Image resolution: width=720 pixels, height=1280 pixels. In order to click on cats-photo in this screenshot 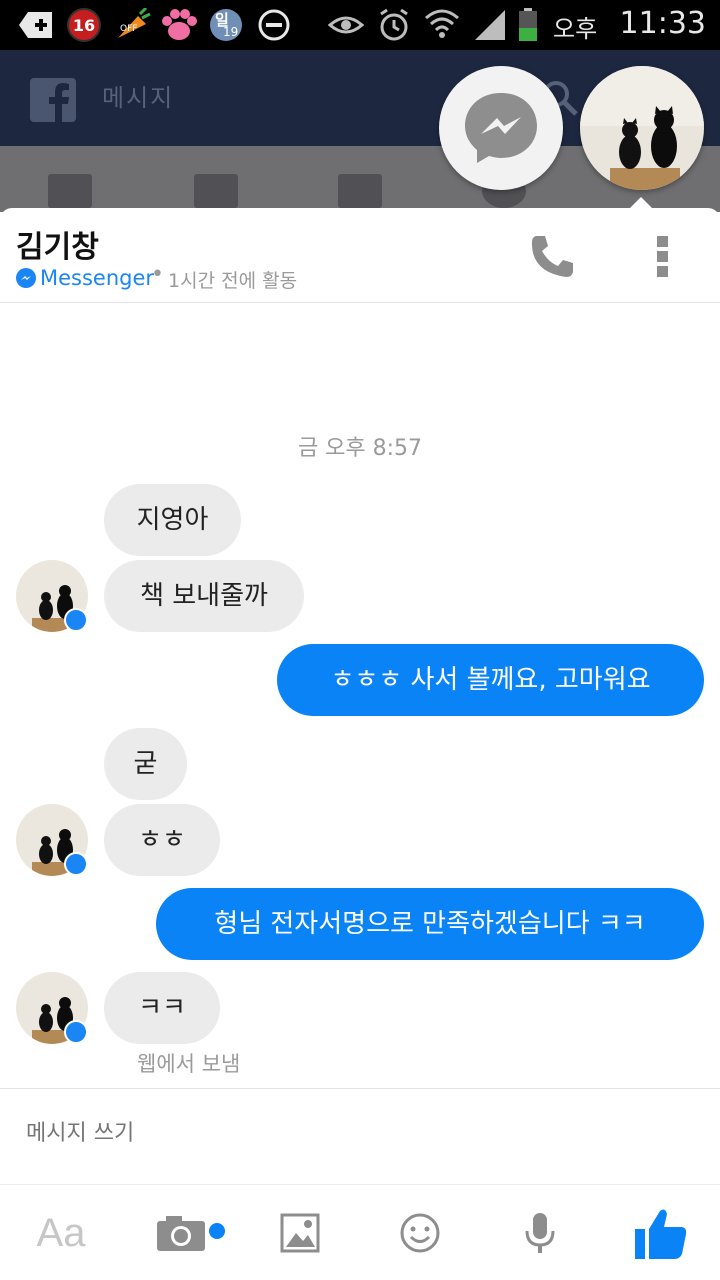, I will do `click(642, 128)`.